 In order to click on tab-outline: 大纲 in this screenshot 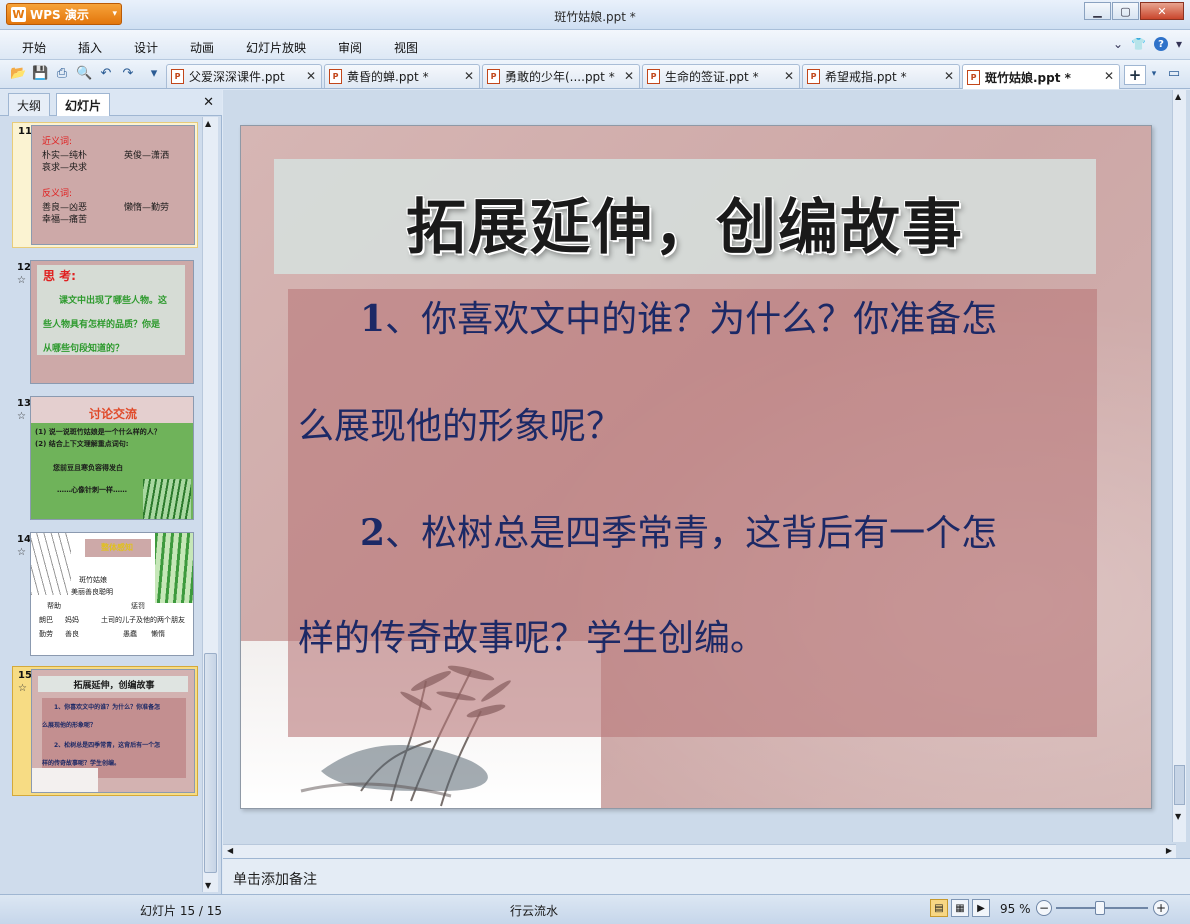, I will do `click(29, 104)`.